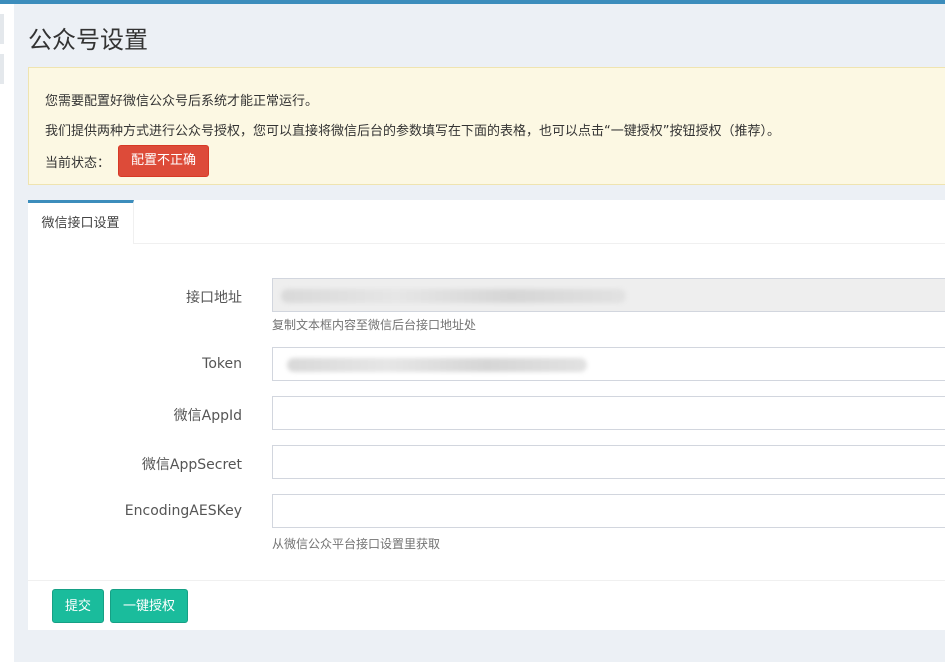  I want to click on appid-input, so click(608, 413).